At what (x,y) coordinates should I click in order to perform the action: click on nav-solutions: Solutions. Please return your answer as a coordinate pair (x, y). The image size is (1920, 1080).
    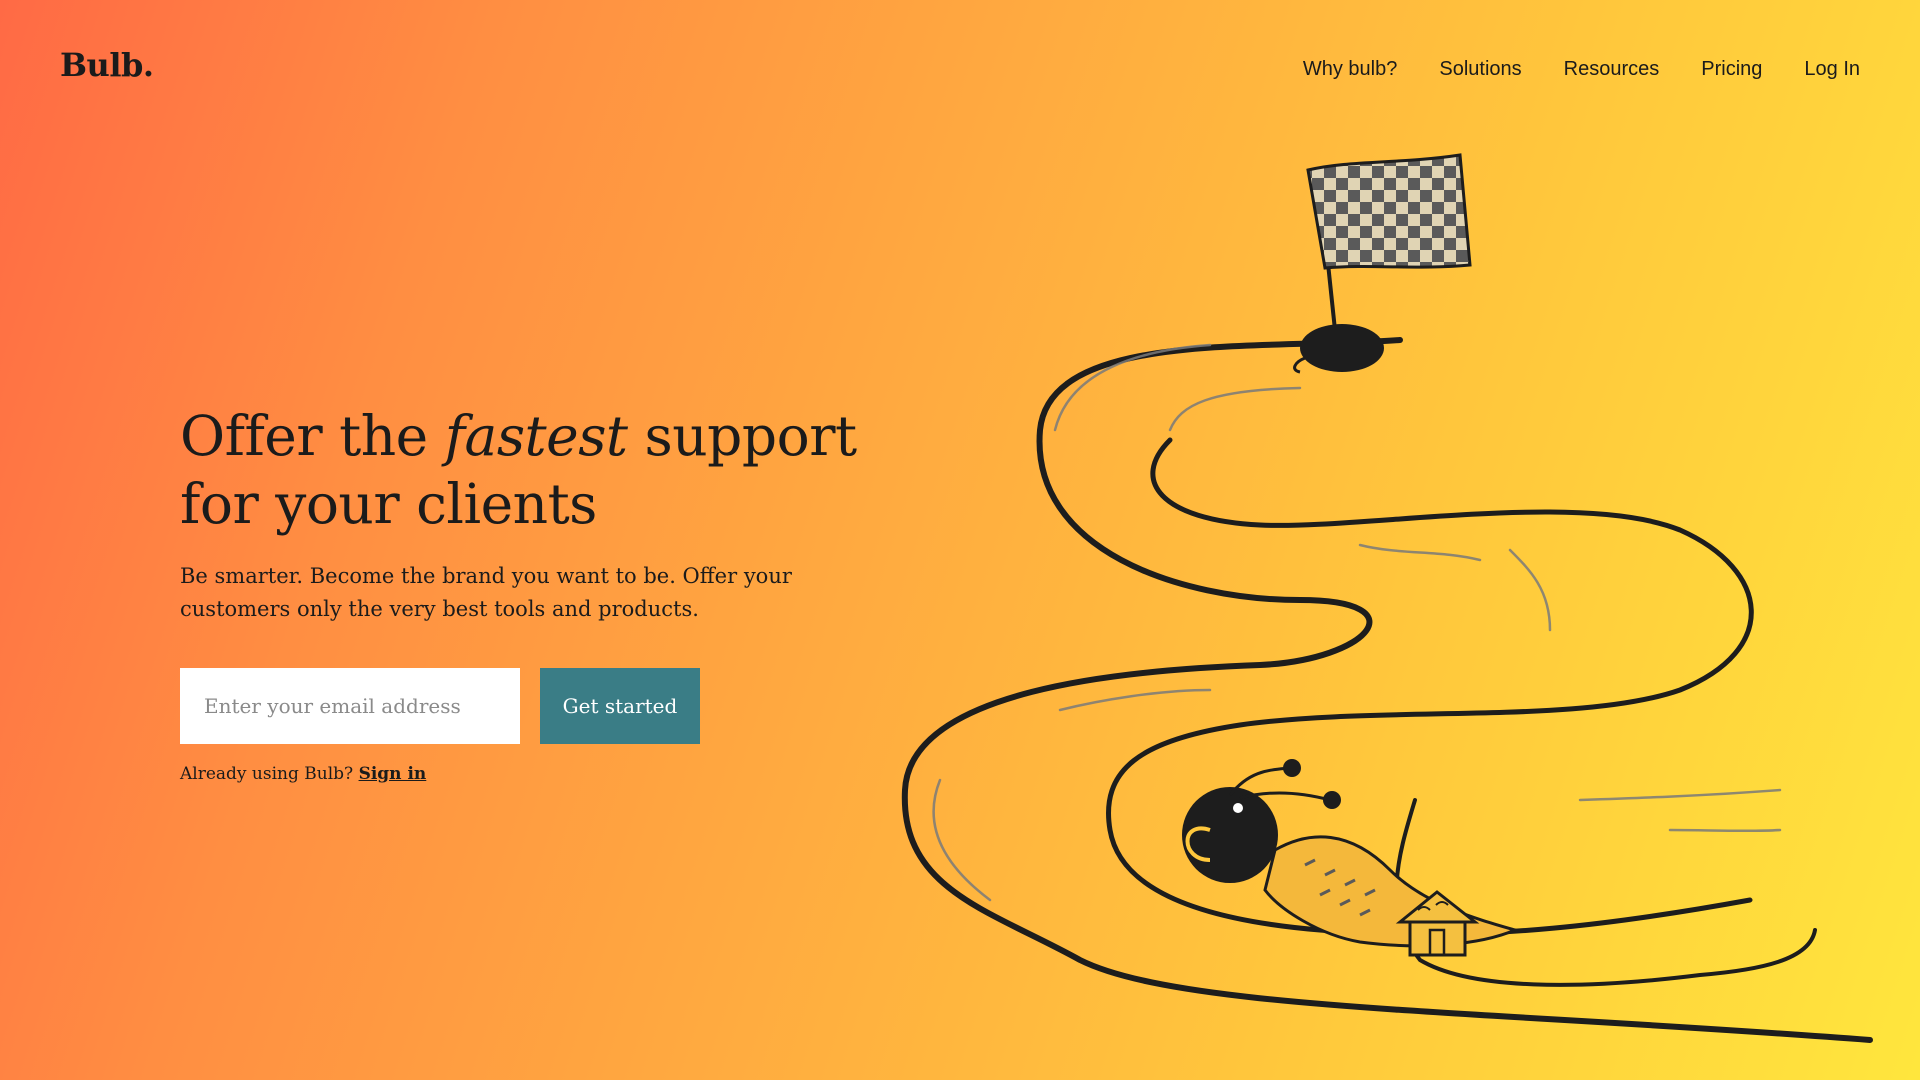
    Looking at the image, I should click on (1480, 69).